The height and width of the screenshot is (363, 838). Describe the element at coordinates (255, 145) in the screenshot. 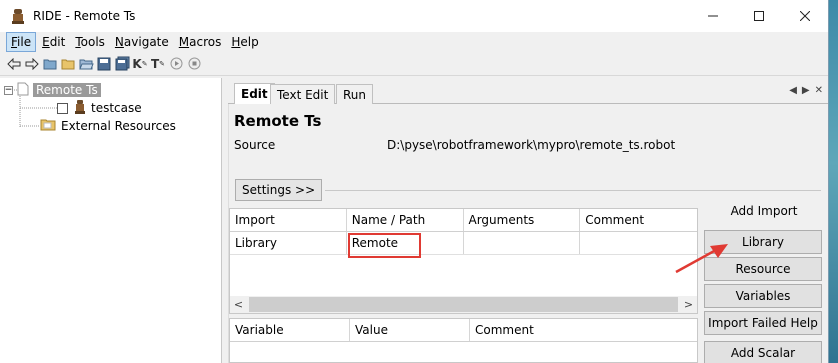

I see `source-label: Source` at that location.